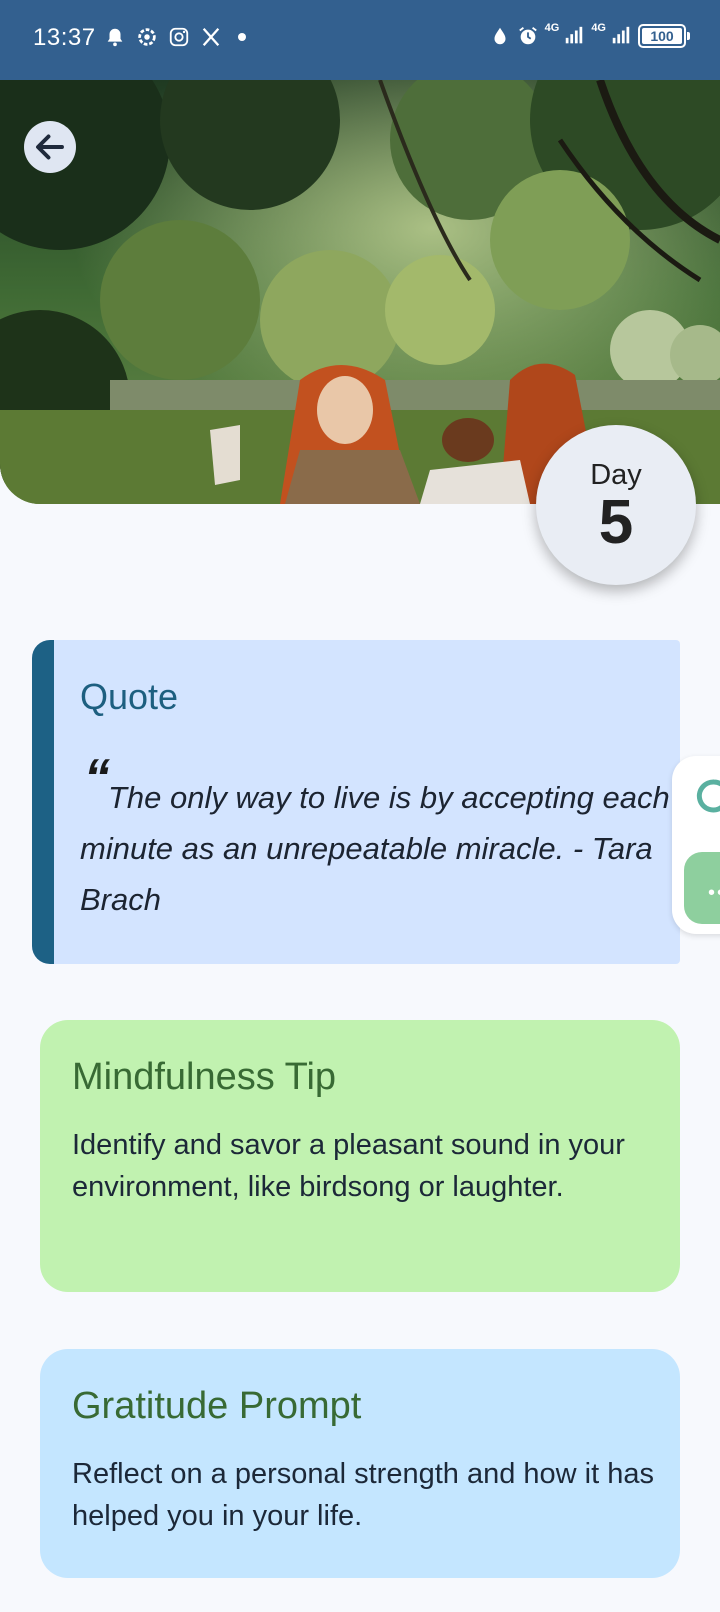 The height and width of the screenshot is (1612, 720). What do you see at coordinates (147, 37) in the screenshot?
I see `settings-gear-icon` at bounding box center [147, 37].